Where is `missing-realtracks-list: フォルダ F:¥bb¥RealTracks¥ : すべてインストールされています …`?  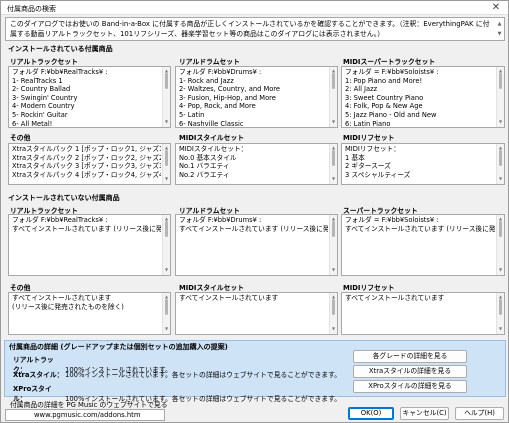
missing-realtracks-list: フォルダ F:¥bb¥RealTracks¥ : すべてインストールされています … is located at coordinates (89, 245).